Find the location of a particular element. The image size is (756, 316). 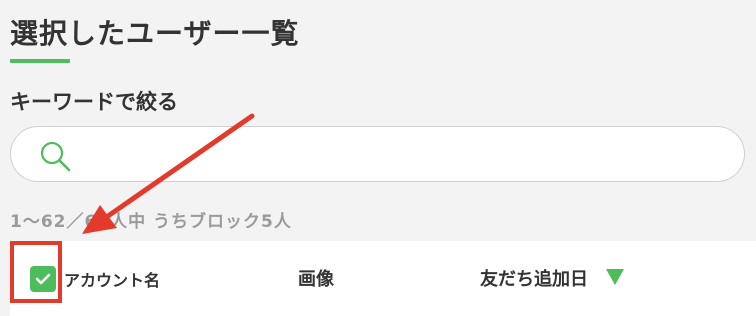

title-underline is located at coordinates (40, 61).